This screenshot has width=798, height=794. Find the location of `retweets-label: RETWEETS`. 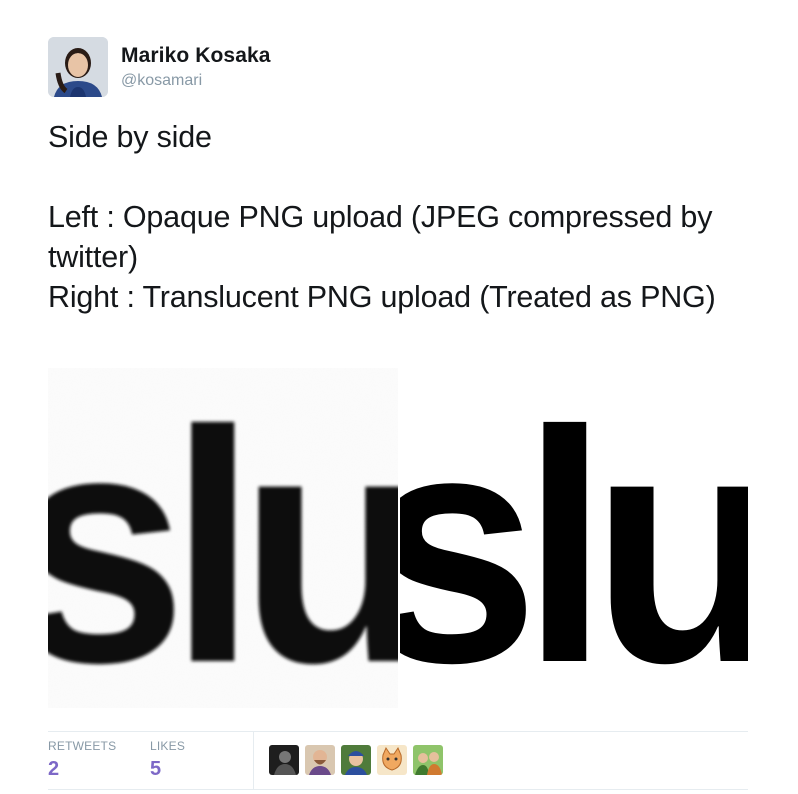

retweets-label: RETWEETS is located at coordinates (82, 746).